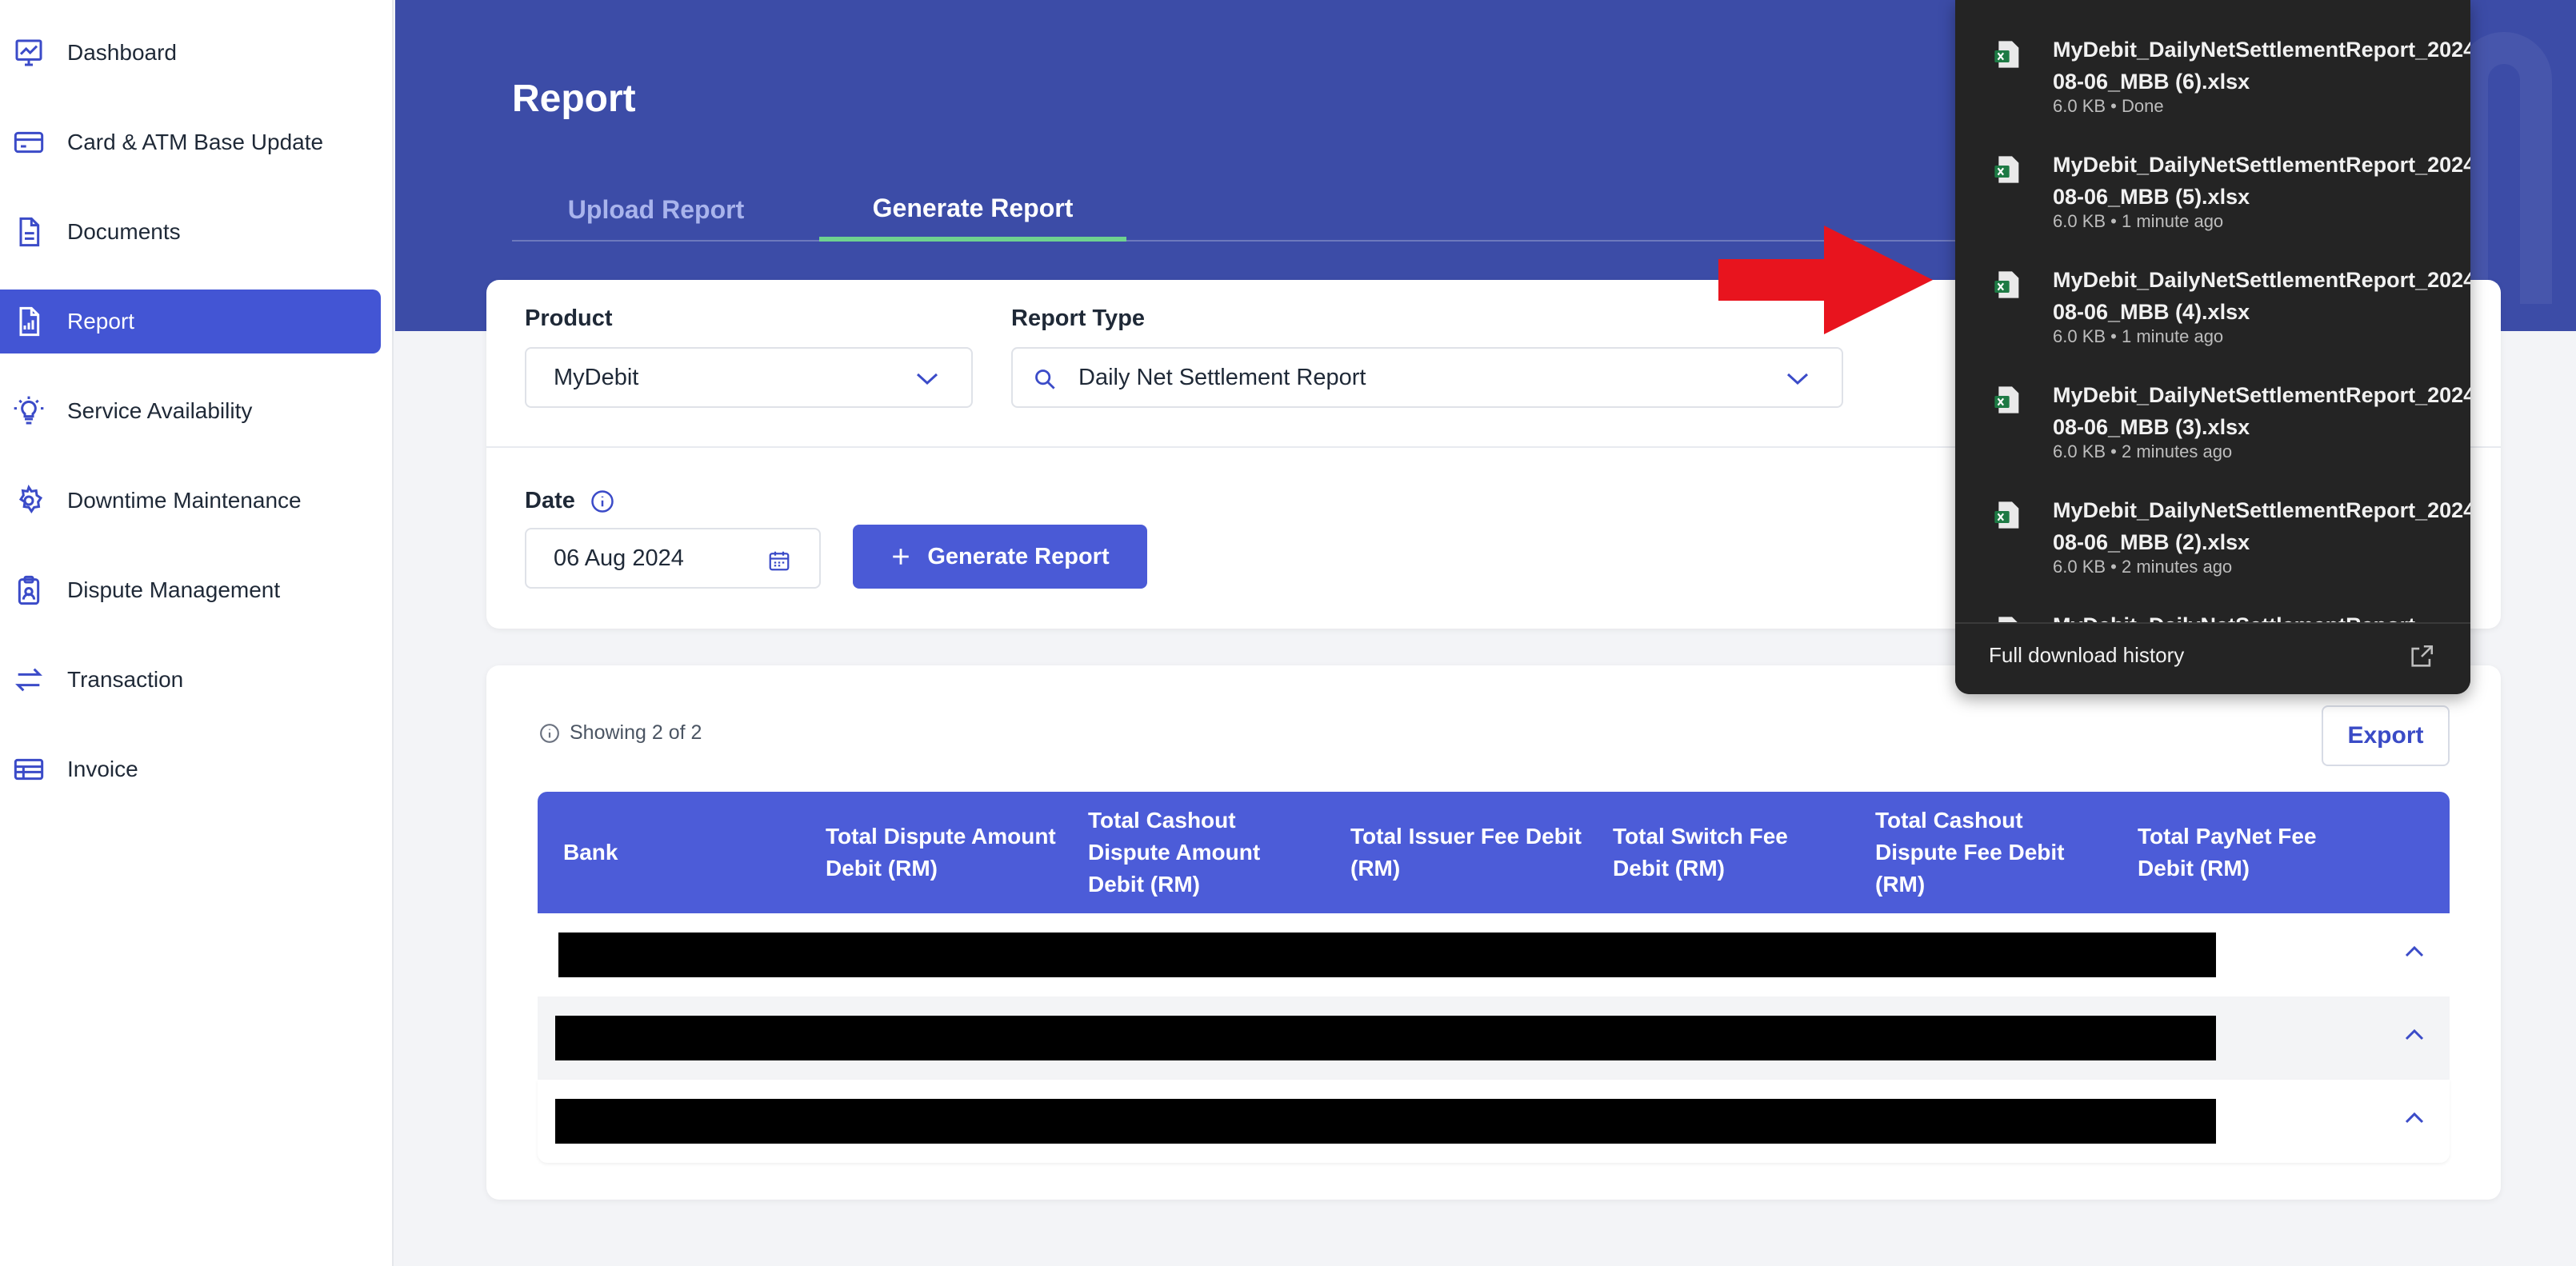 The image size is (2576, 1266). Describe the element at coordinates (1991, 853) in the screenshot. I see `column-header-total-cashout-dispute-fee: Total Cashout Dispute Fee Debit (RM)` at that location.